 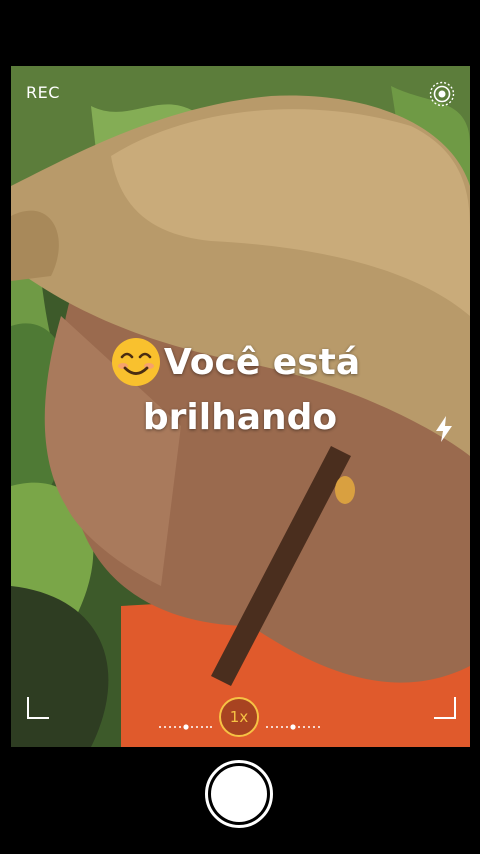 What do you see at coordinates (293, 722) in the screenshot?
I see `zoom-scale-right` at bounding box center [293, 722].